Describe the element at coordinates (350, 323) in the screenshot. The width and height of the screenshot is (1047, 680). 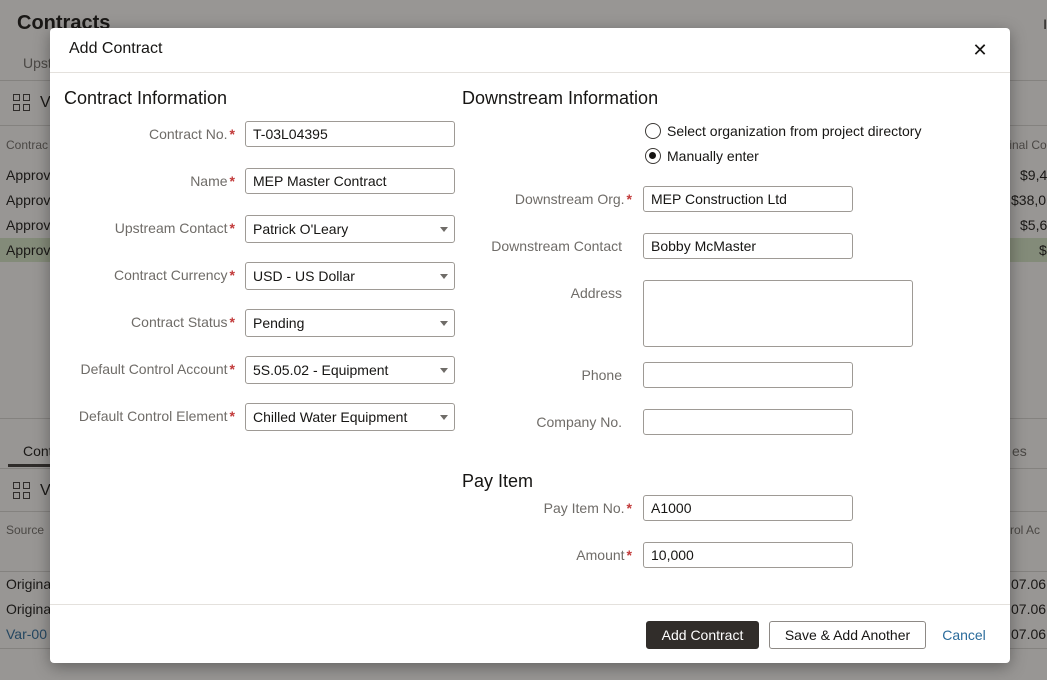
I see `contract-status-select: Pending` at that location.